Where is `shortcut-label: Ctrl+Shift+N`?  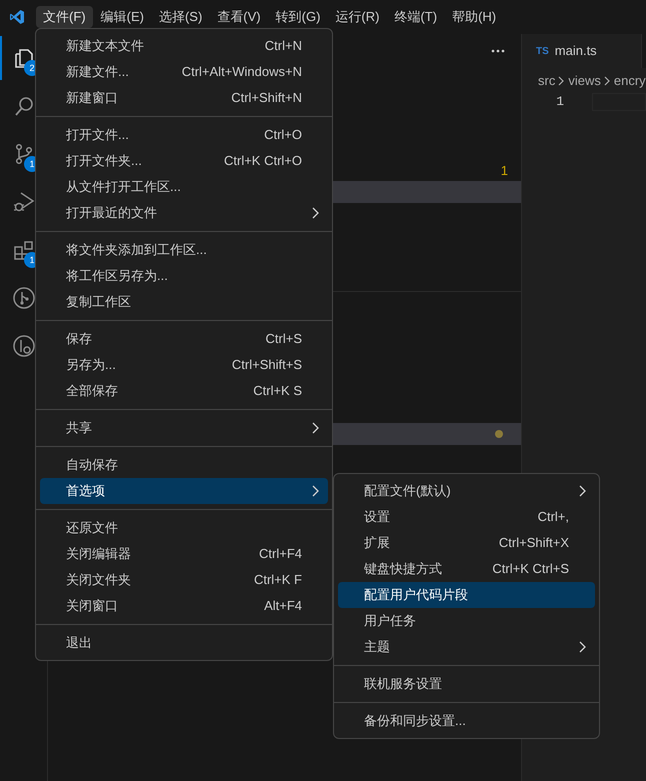
shortcut-label: Ctrl+Shift+N is located at coordinates (266, 98).